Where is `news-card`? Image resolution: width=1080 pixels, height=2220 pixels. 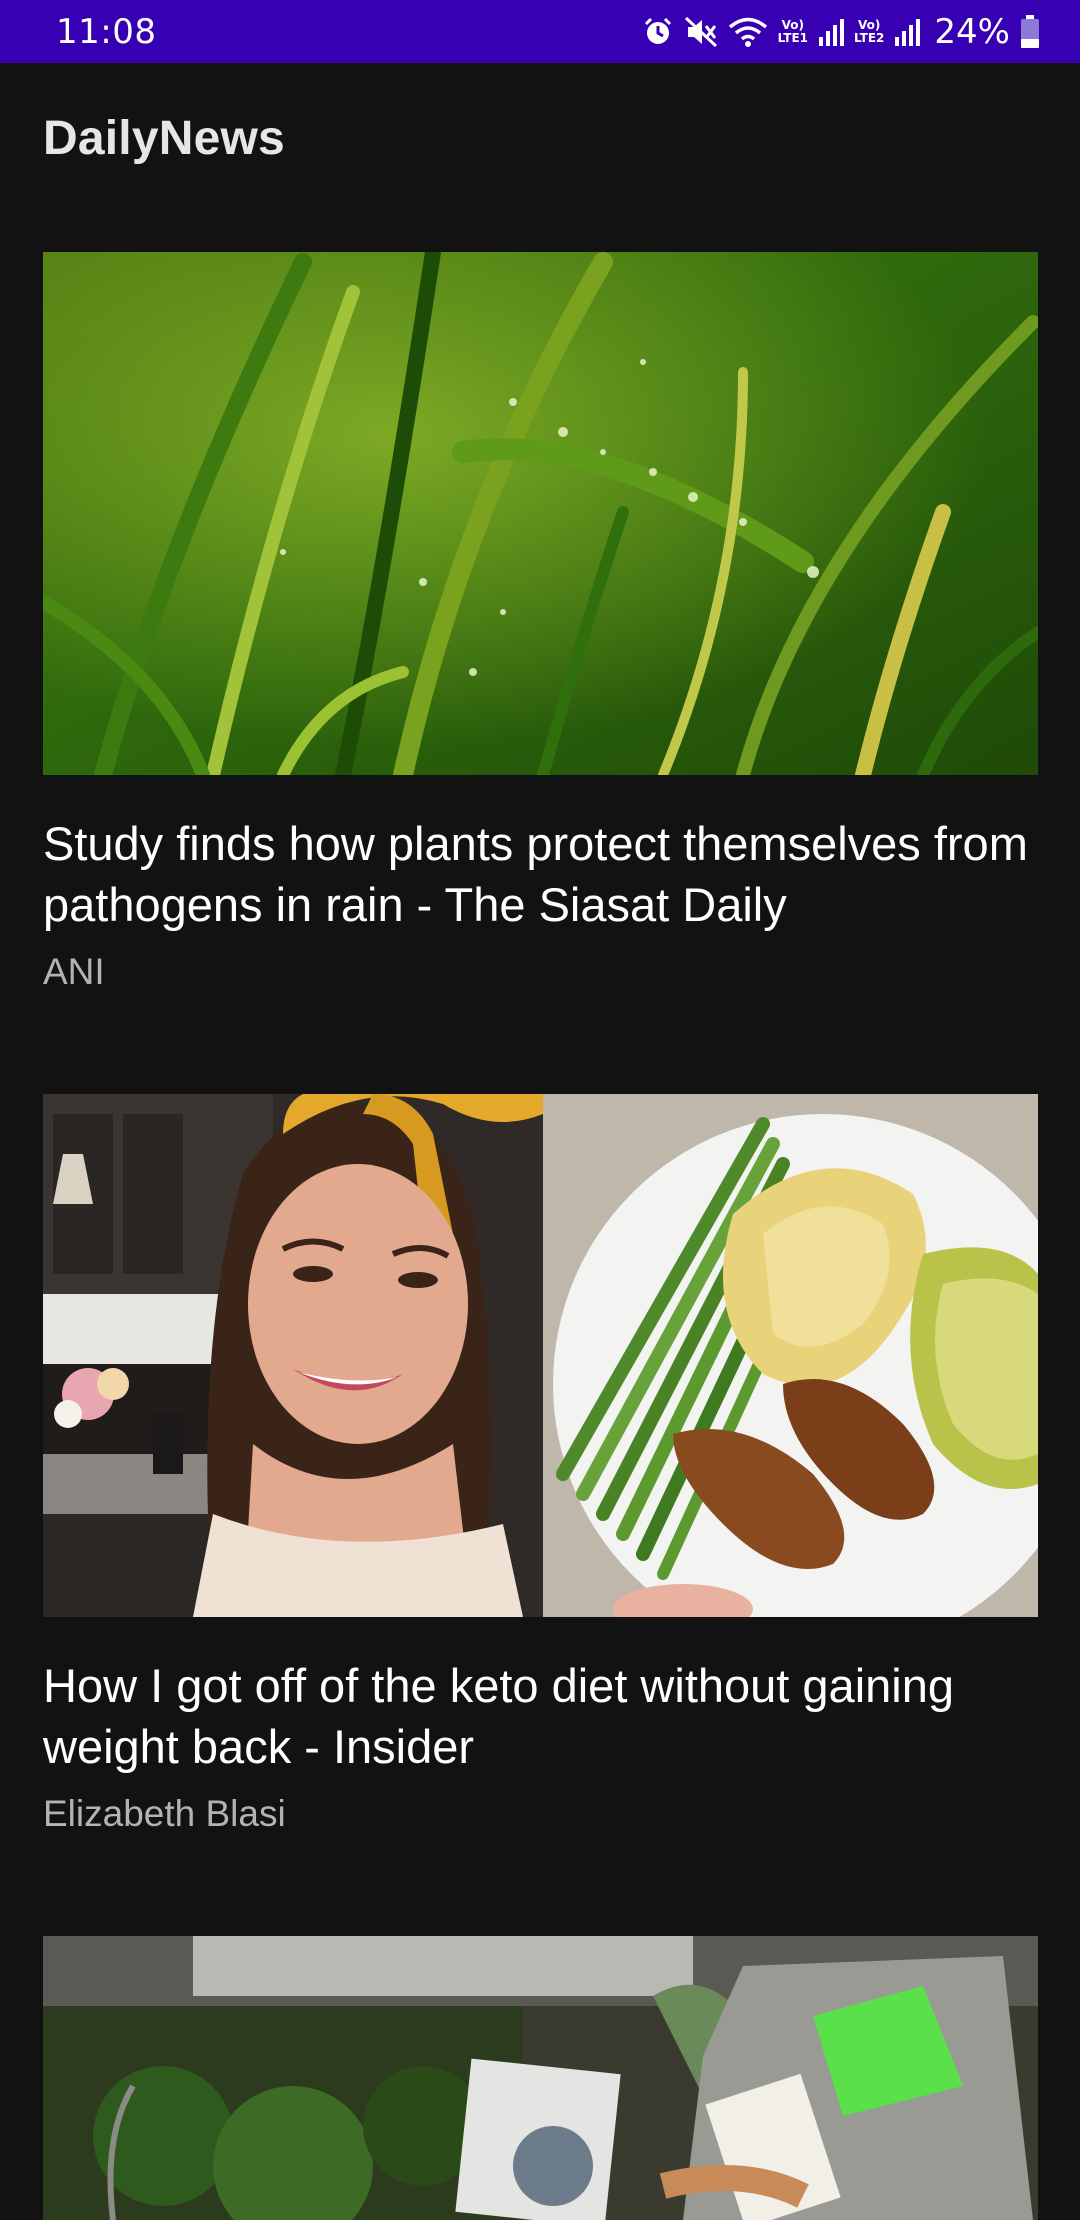
news-card is located at coordinates (540, 2078).